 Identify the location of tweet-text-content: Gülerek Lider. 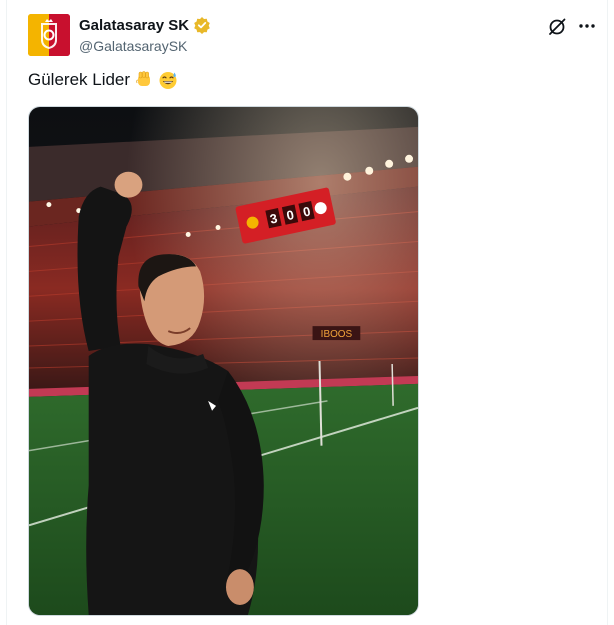
(79, 79).